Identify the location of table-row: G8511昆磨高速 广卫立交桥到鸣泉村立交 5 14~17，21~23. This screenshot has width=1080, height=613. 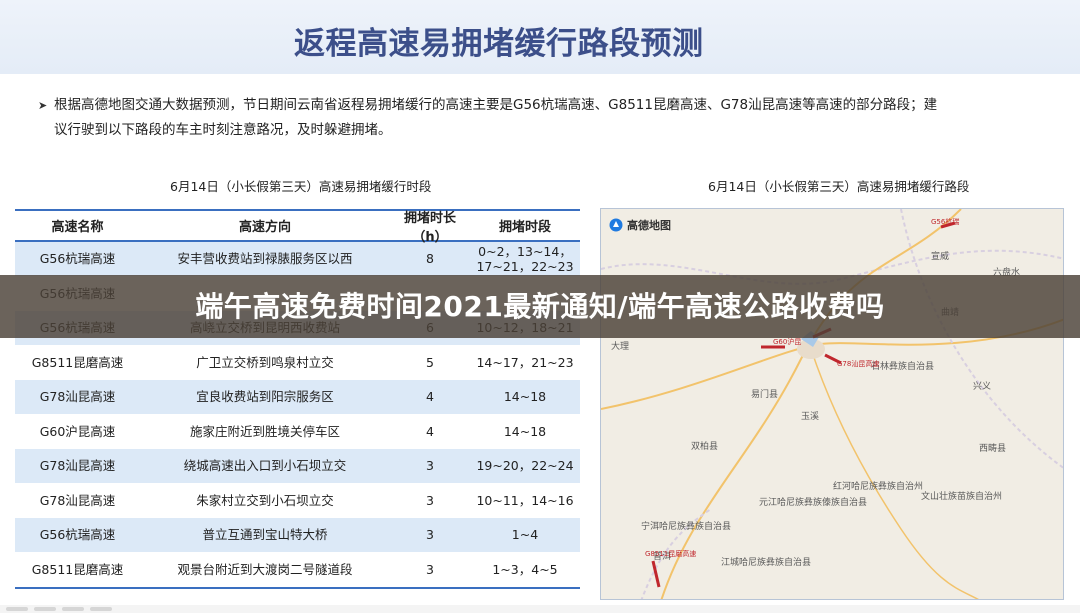
(297, 362).